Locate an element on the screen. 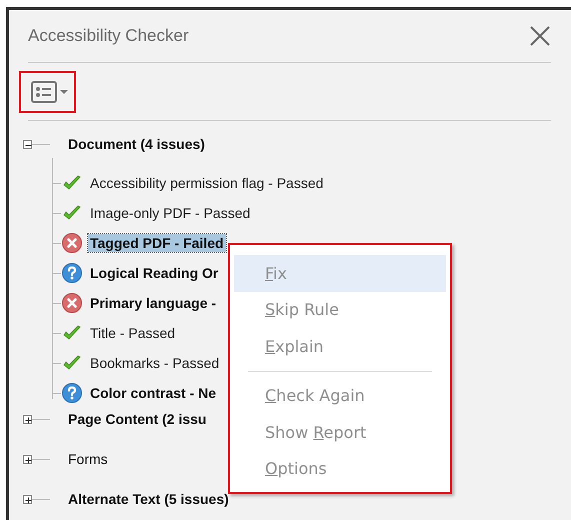 The width and height of the screenshot is (571, 520). tree-item: Accessibility permission flag - Passed is located at coordinates (207, 183).